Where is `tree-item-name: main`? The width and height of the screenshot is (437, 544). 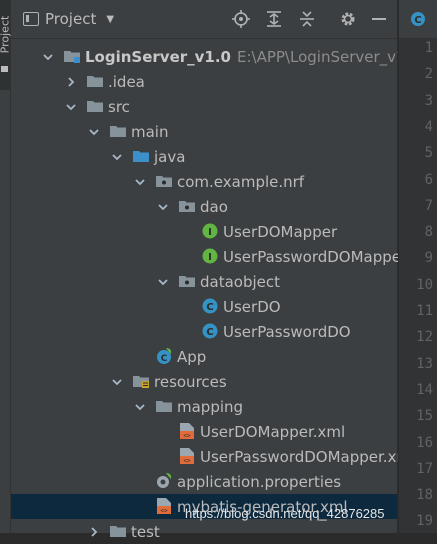 tree-item-name: main is located at coordinates (150, 132).